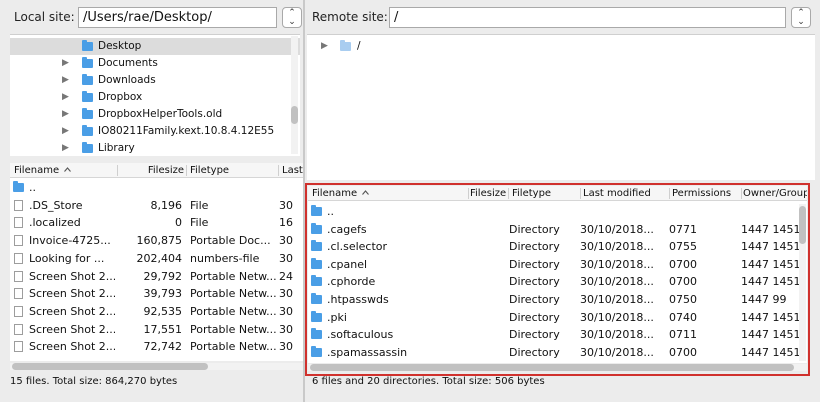 The height and width of the screenshot is (402, 820). Describe the element at coordinates (157, 293) in the screenshot. I see `table-row: Screen Shot 2... 39,793 Portable Netw... 30` at that location.